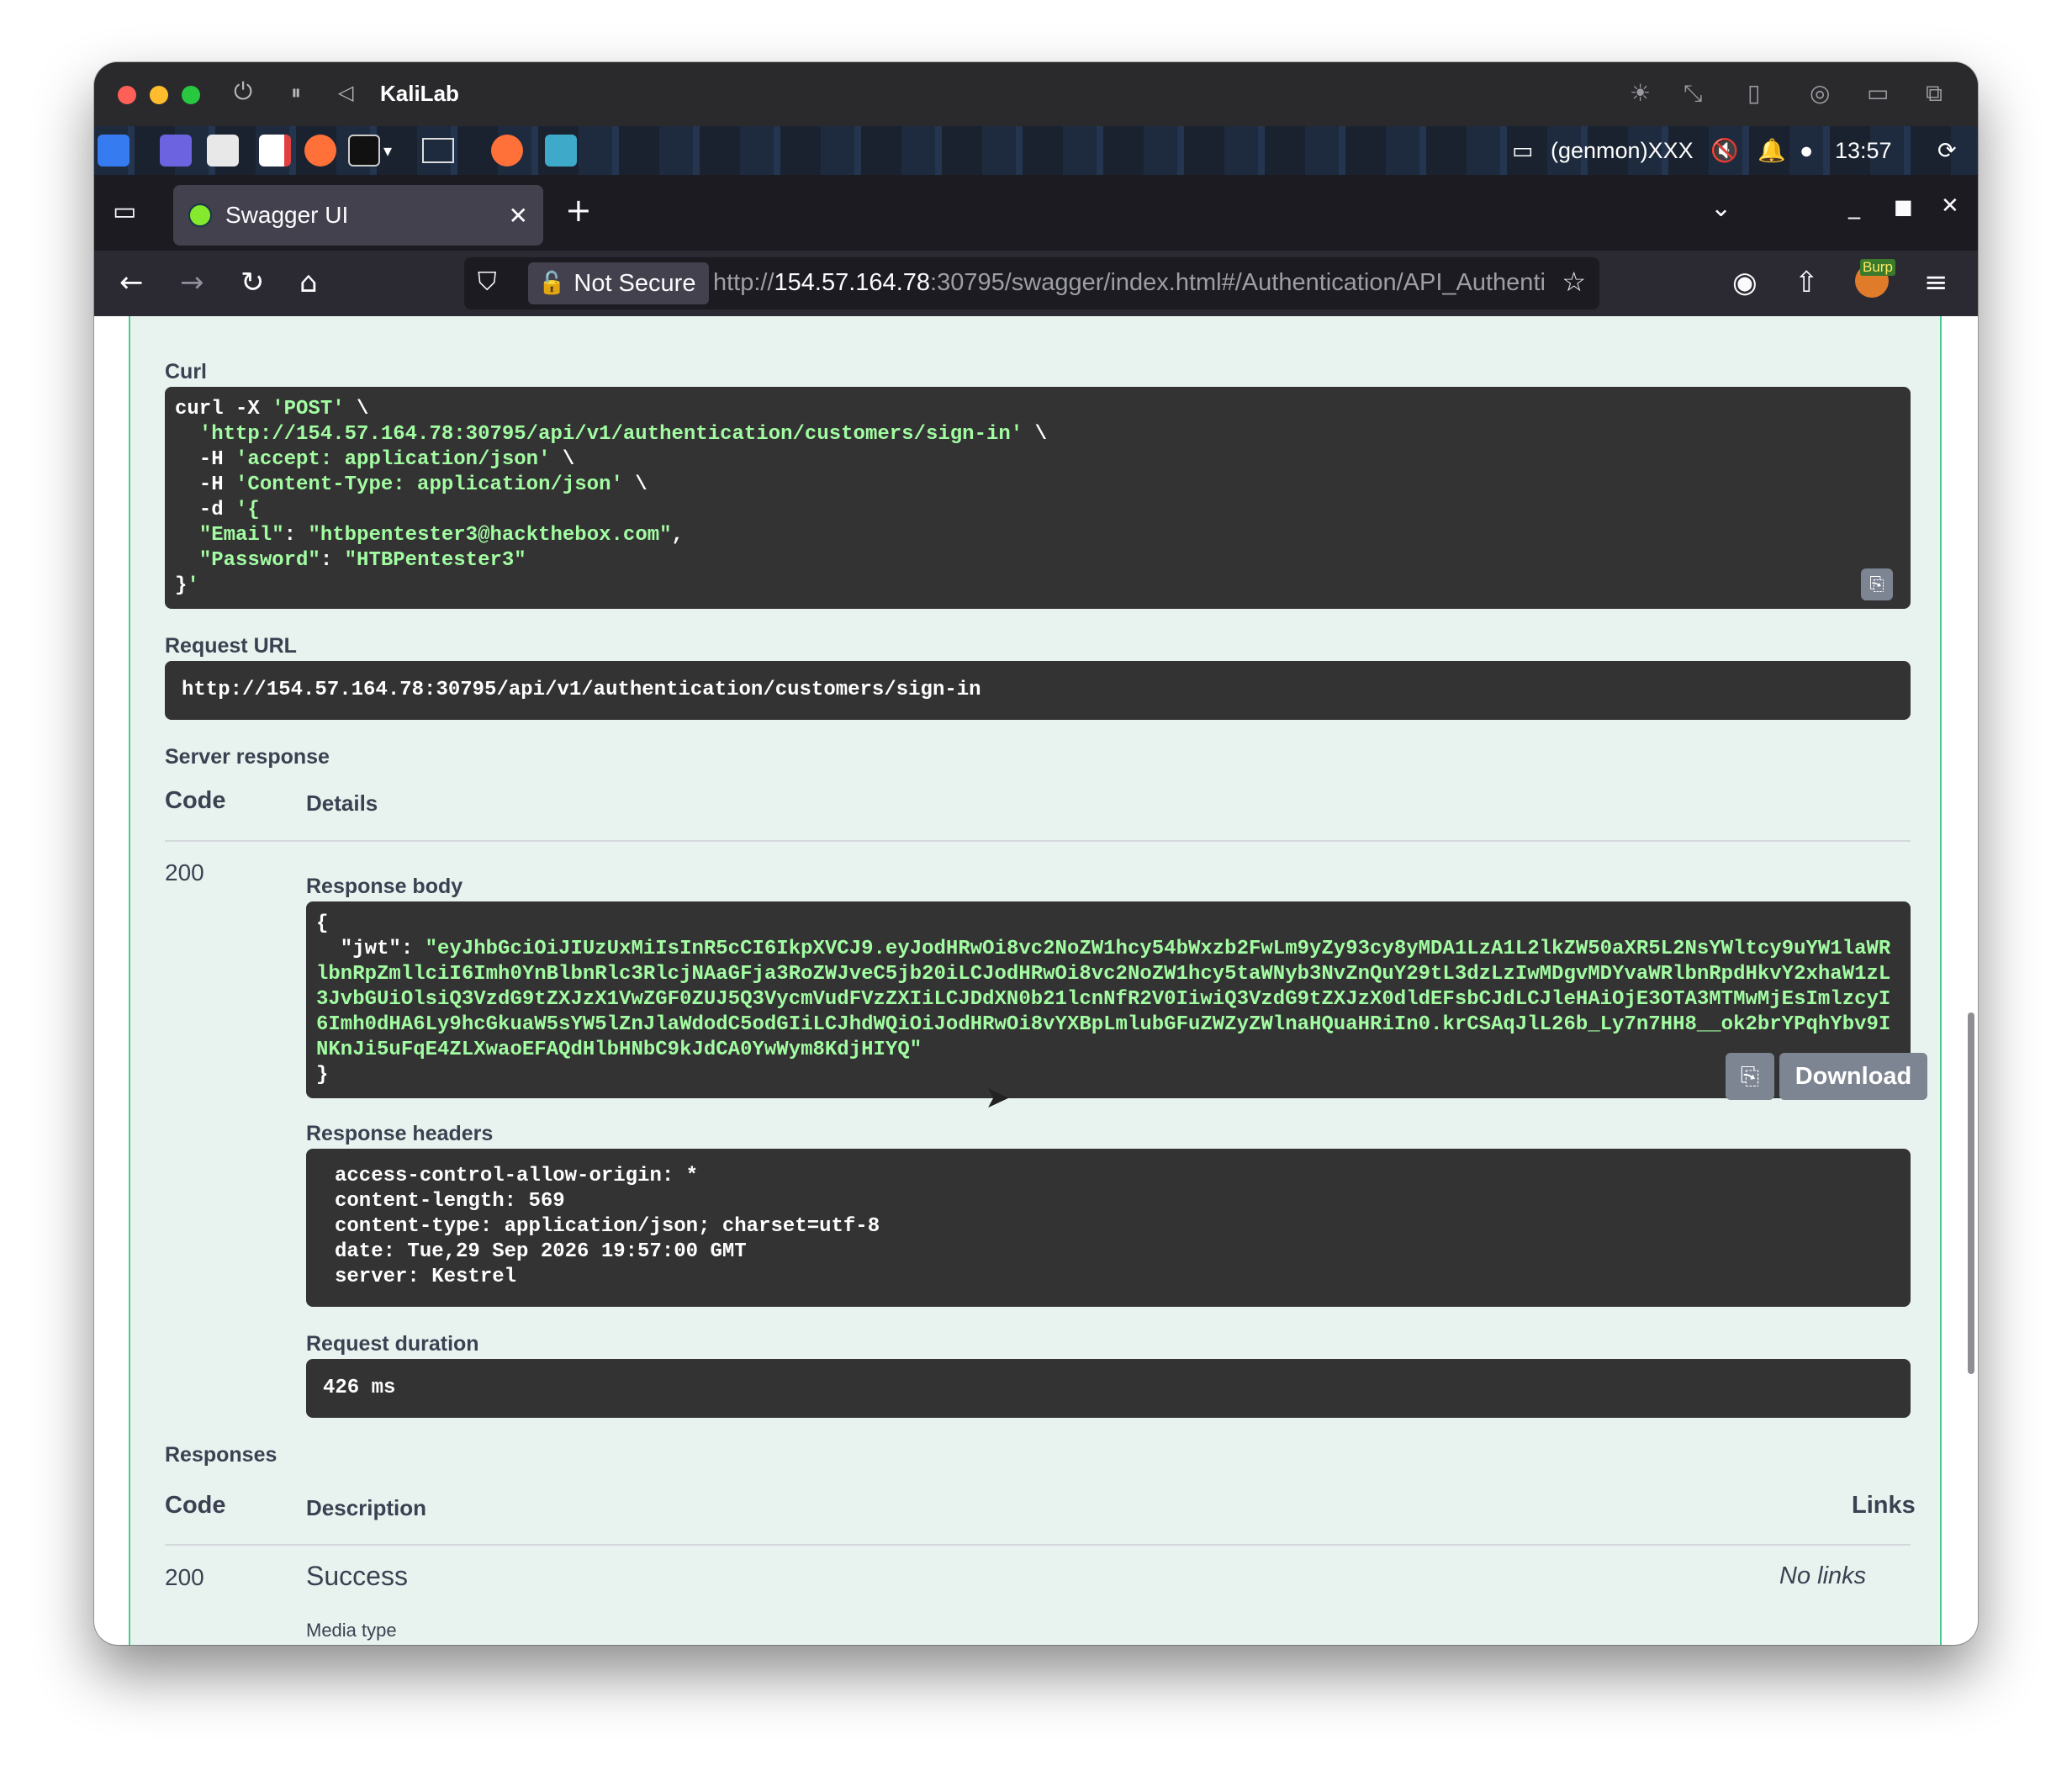  I want to click on minimize-window-button, so click(159, 95).